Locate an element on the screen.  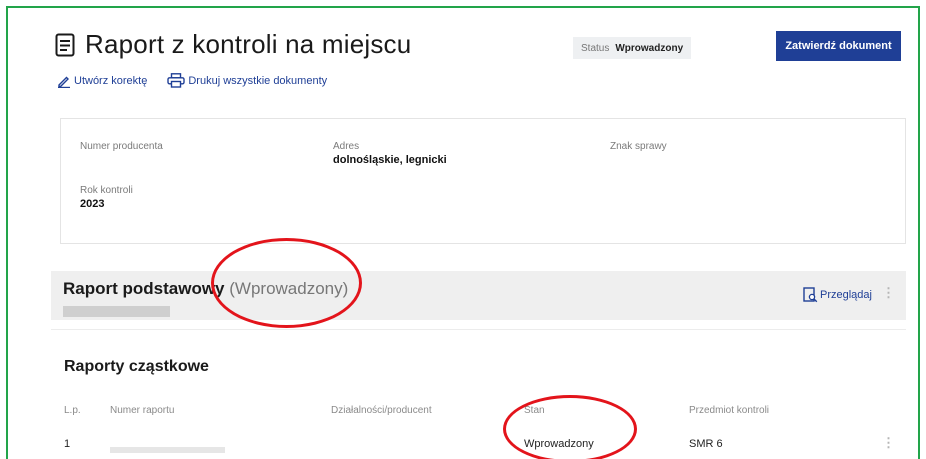
create-correction-link: Utwórz korektę is located at coordinates (102, 80).